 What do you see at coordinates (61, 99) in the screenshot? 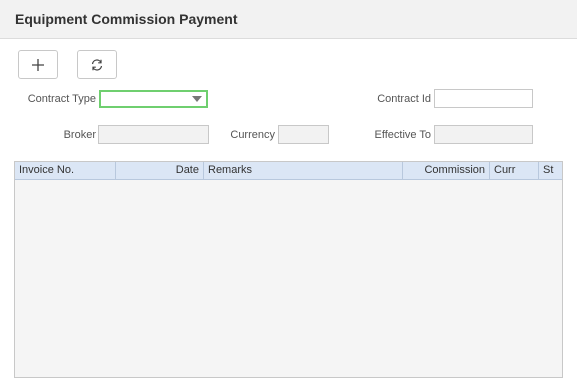
I see `contract-type-label: Contract Type` at bounding box center [61, 99].